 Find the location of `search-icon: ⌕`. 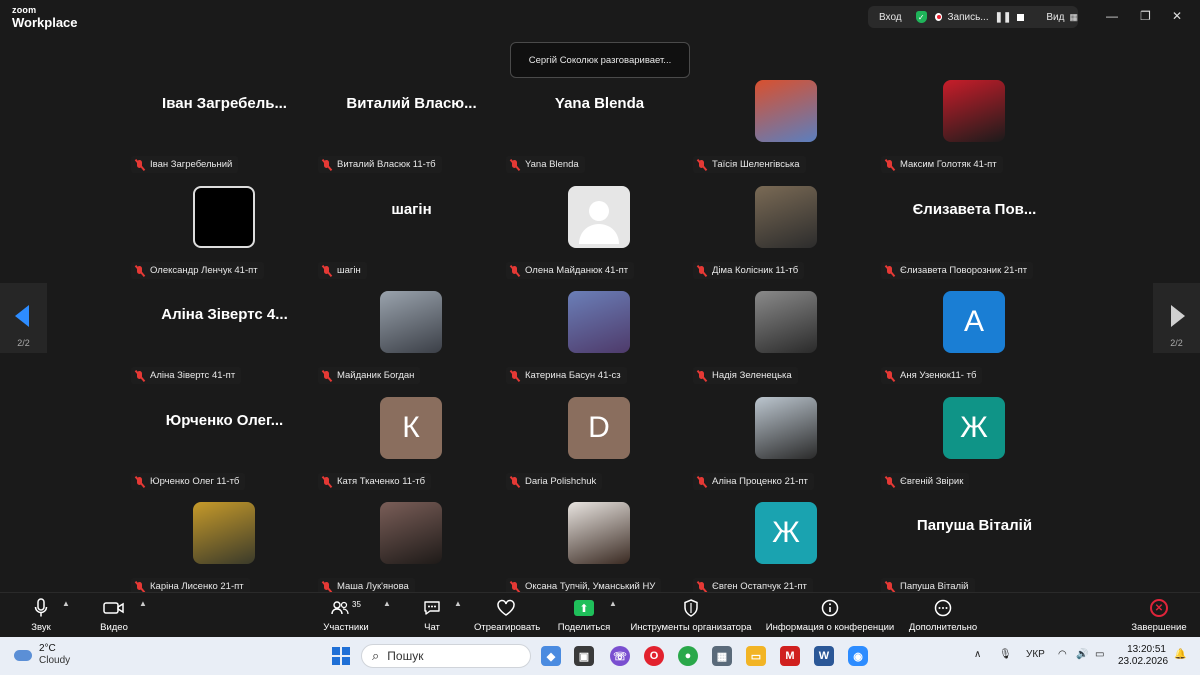

search-icon: ⌕ is located at coordinates (376, 655).